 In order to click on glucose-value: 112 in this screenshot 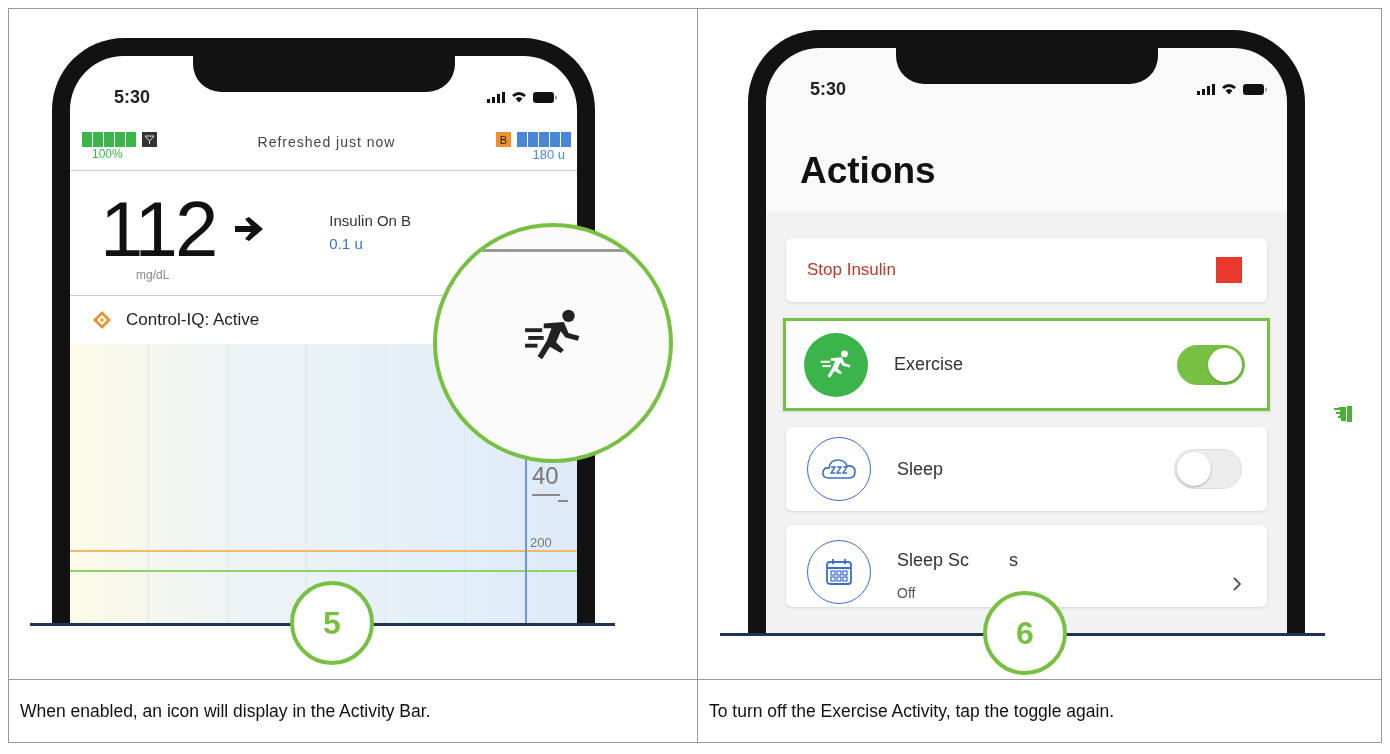, I will do `click(158, 229)`.